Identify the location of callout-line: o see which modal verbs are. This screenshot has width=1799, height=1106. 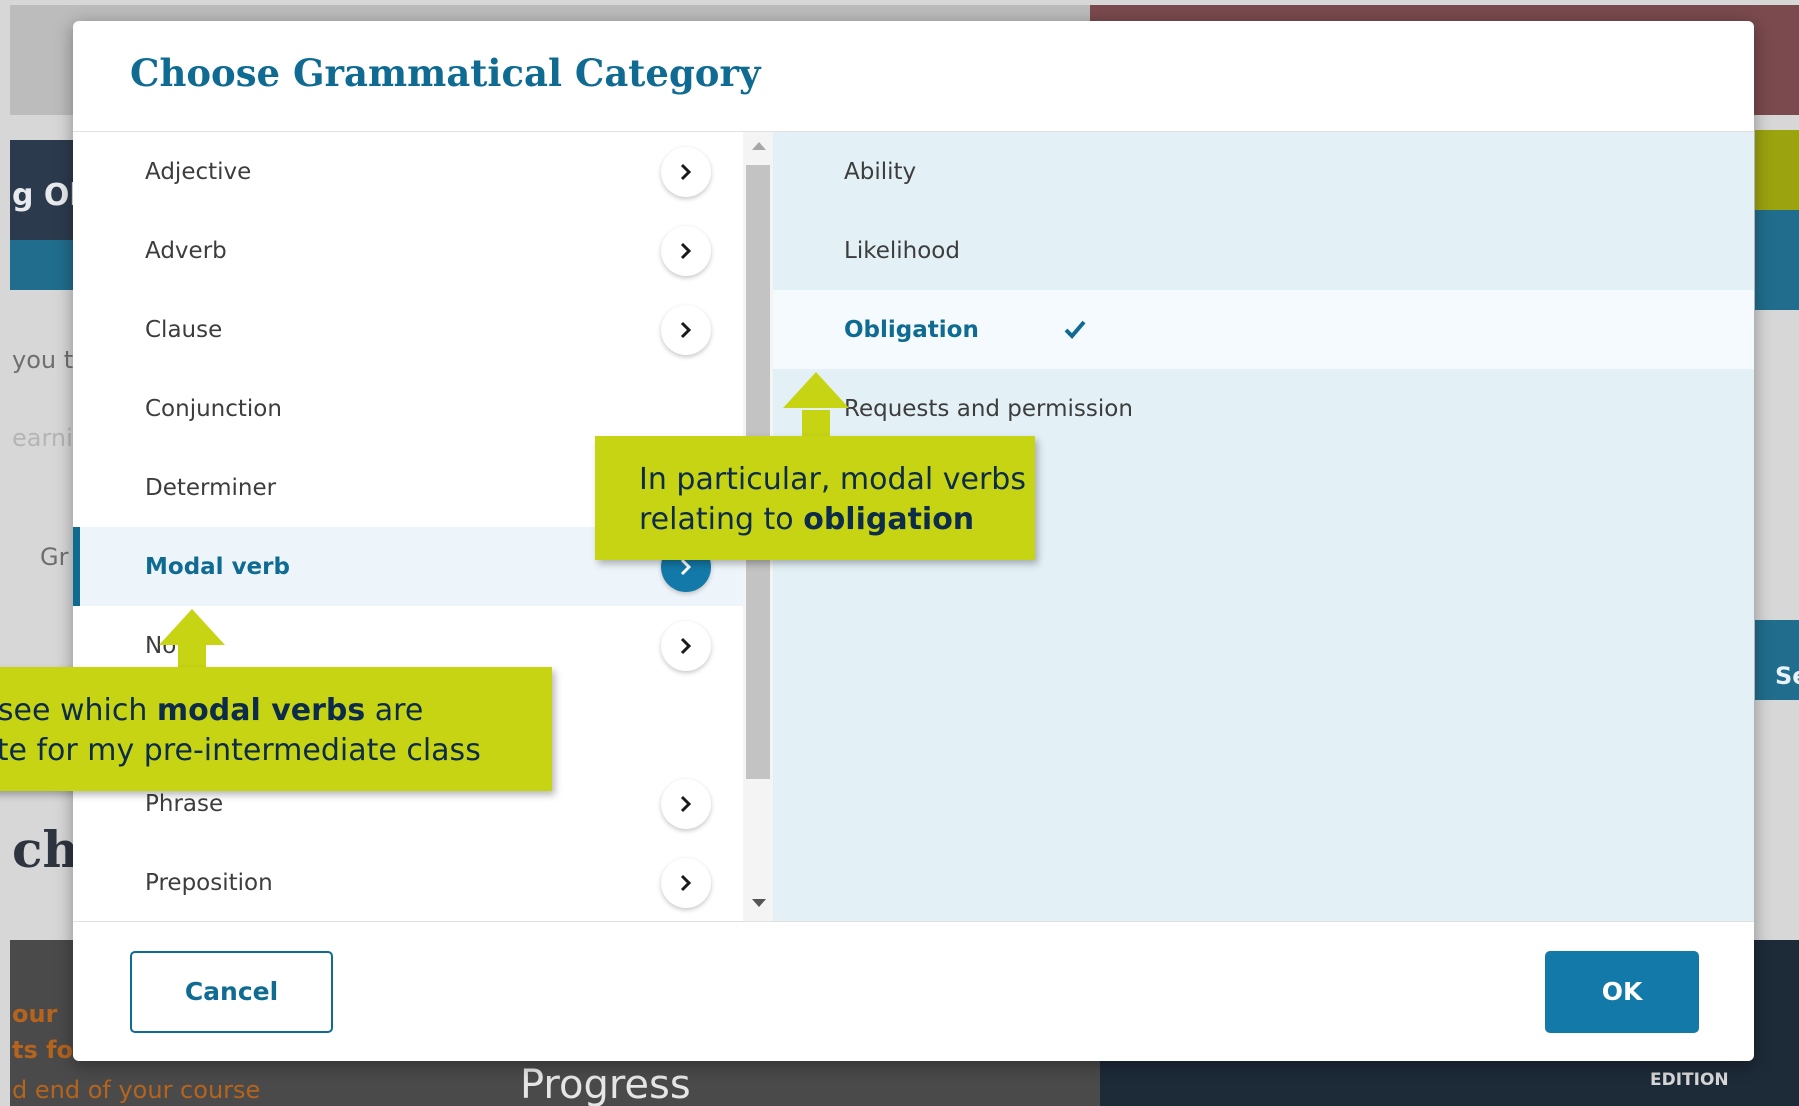
(211, 711).